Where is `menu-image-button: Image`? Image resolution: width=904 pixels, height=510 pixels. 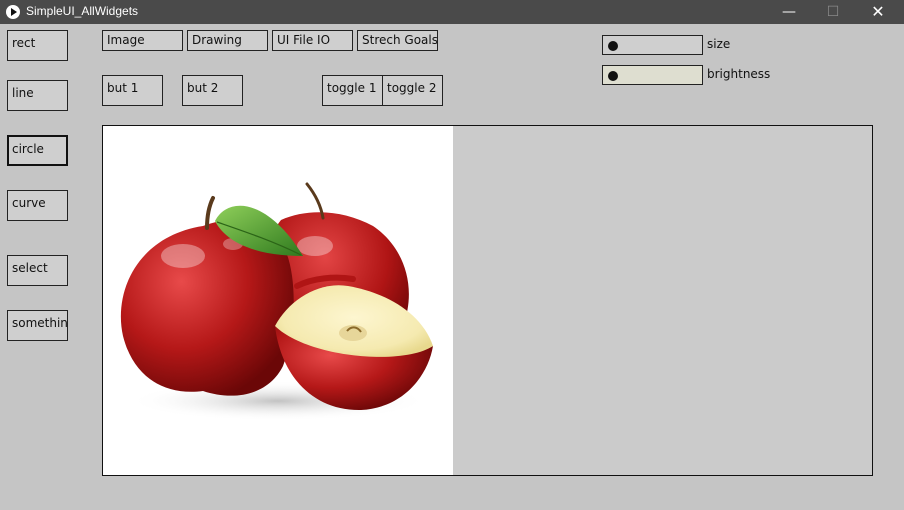 menu-image-button: Image is located at coordinates (142, 40).